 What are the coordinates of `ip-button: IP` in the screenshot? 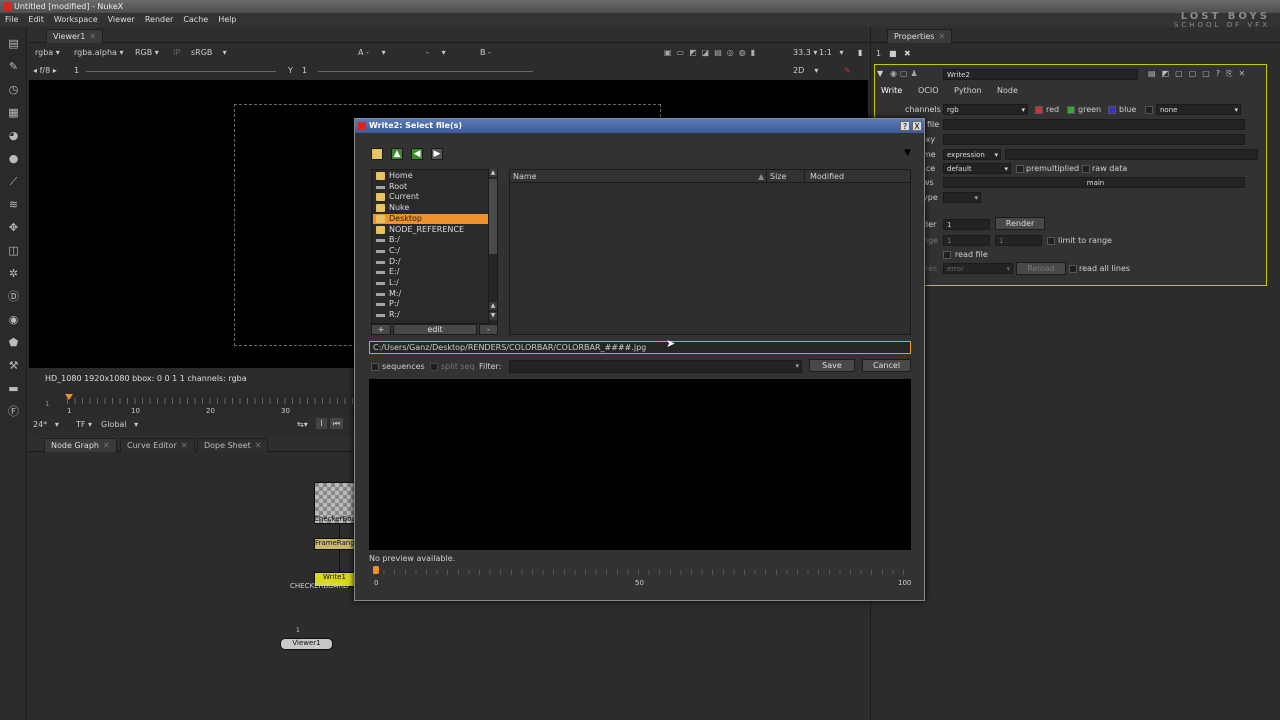 It's located at (176, 52).